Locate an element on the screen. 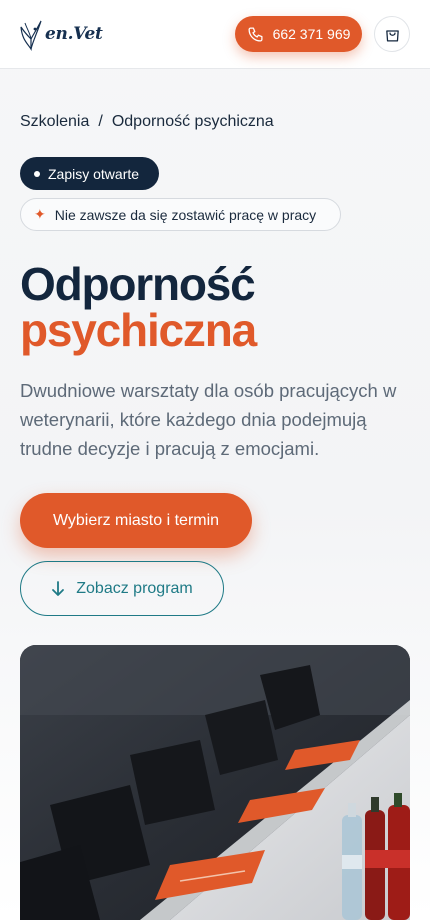 The height and width of the screenshot is (920, 430). page-title-line1: Odporność is located at coordinates (138, 284).